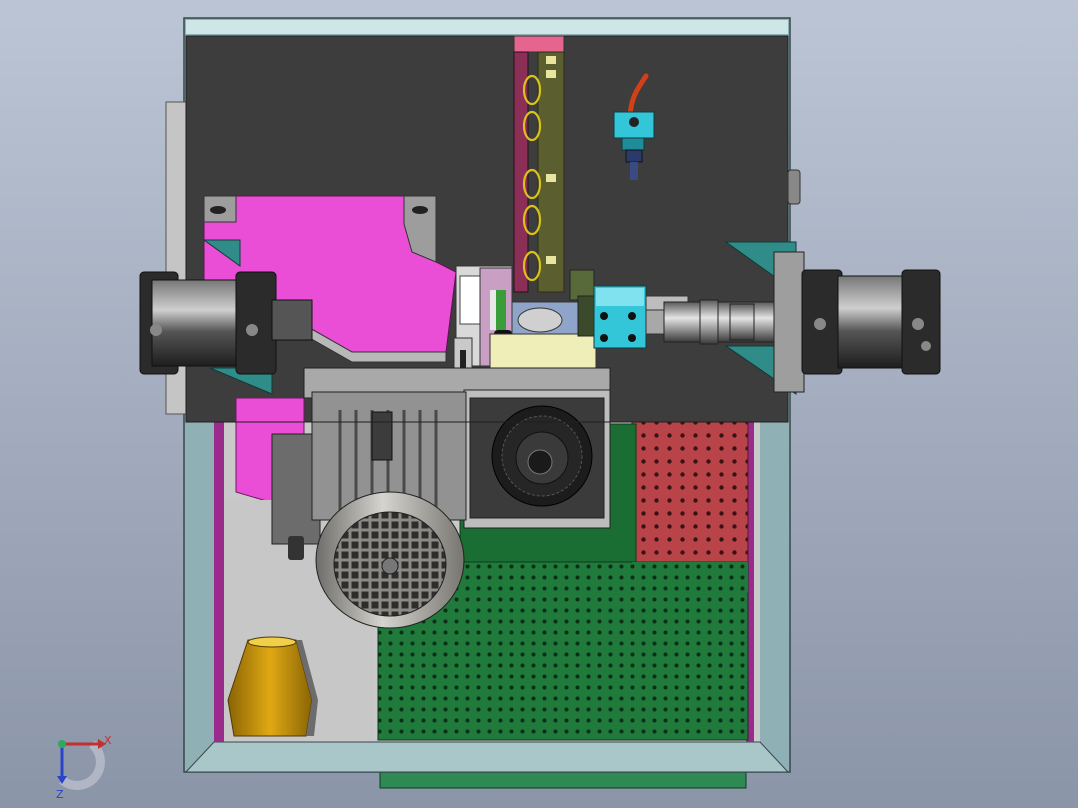  Describe the element at coordinates (871, 322) in the screenshot. I see `right-air-cylinder` at that location.